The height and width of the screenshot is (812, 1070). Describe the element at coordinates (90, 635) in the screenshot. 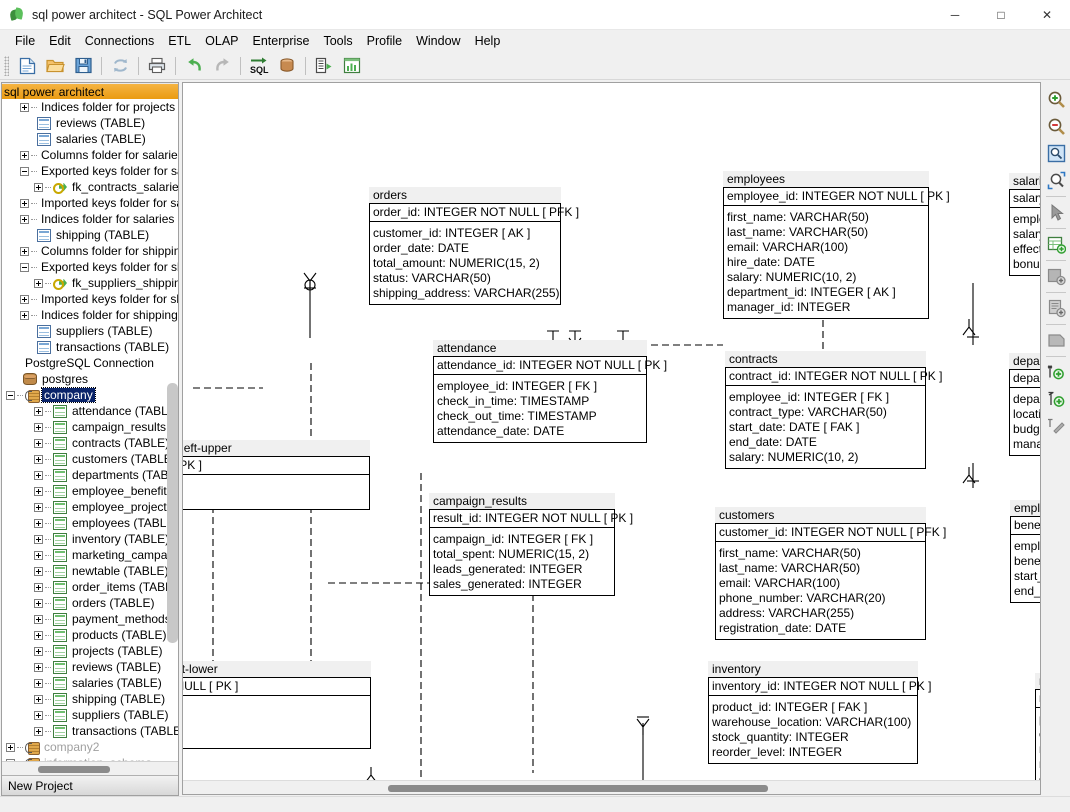

I see `tree-node-products-table: products (TABLE)` at that location.